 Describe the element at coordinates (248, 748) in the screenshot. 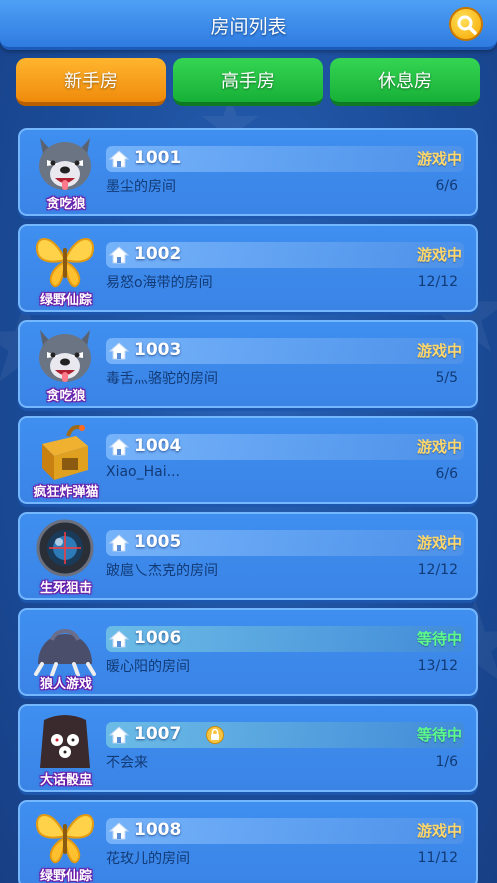

I see `room-card: 大话骰盅 1007 等待中不会来 1/6` at that location.